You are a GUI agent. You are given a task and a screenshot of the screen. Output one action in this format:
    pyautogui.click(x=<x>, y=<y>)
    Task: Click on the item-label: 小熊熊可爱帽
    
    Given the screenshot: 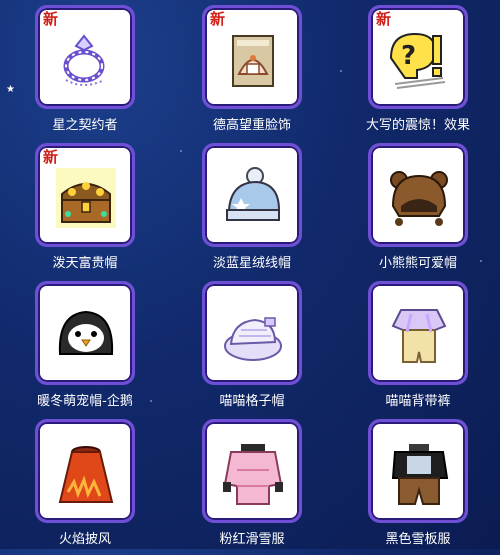 What is the action you would take?
    pyautogui.click(x=417, y=263)
    